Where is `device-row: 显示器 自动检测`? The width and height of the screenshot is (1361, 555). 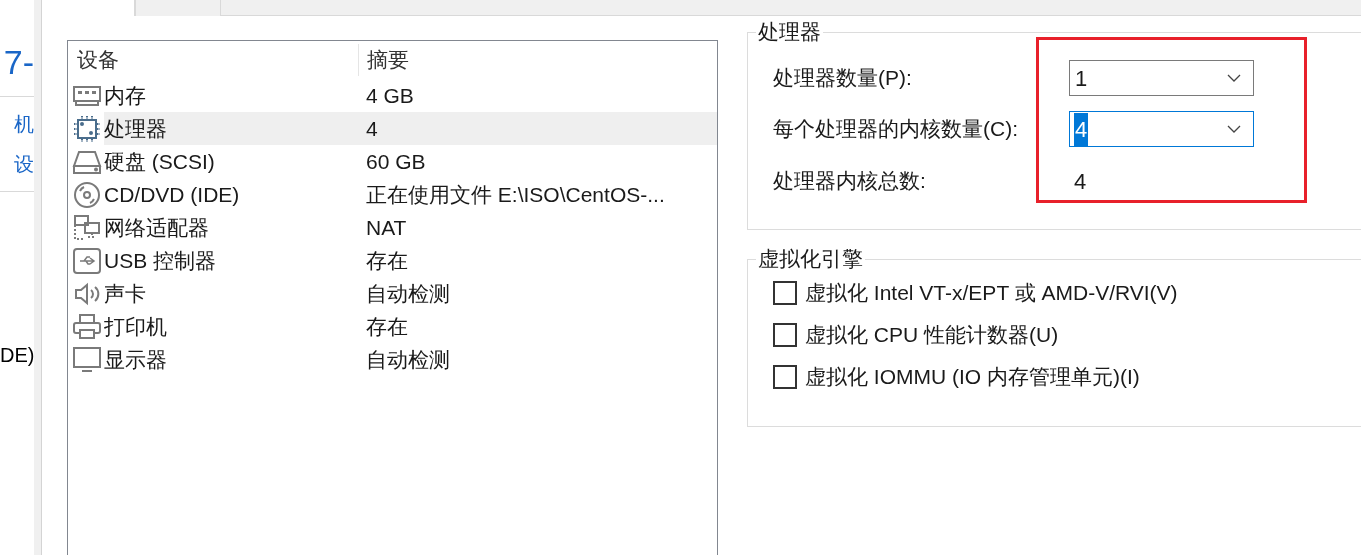
device-row: 显示器 自动检测 is located at coordinates (410, 359).